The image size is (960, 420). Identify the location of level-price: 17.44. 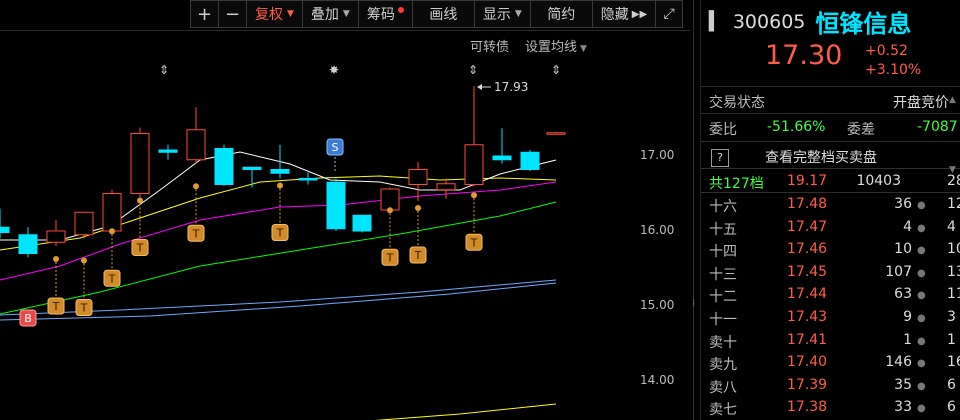
(807, 294).